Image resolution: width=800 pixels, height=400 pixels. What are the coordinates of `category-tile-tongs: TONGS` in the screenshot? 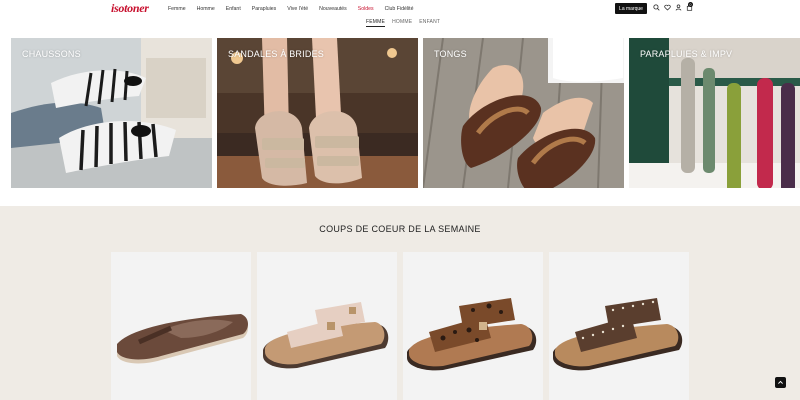 It's located at (523, 113).